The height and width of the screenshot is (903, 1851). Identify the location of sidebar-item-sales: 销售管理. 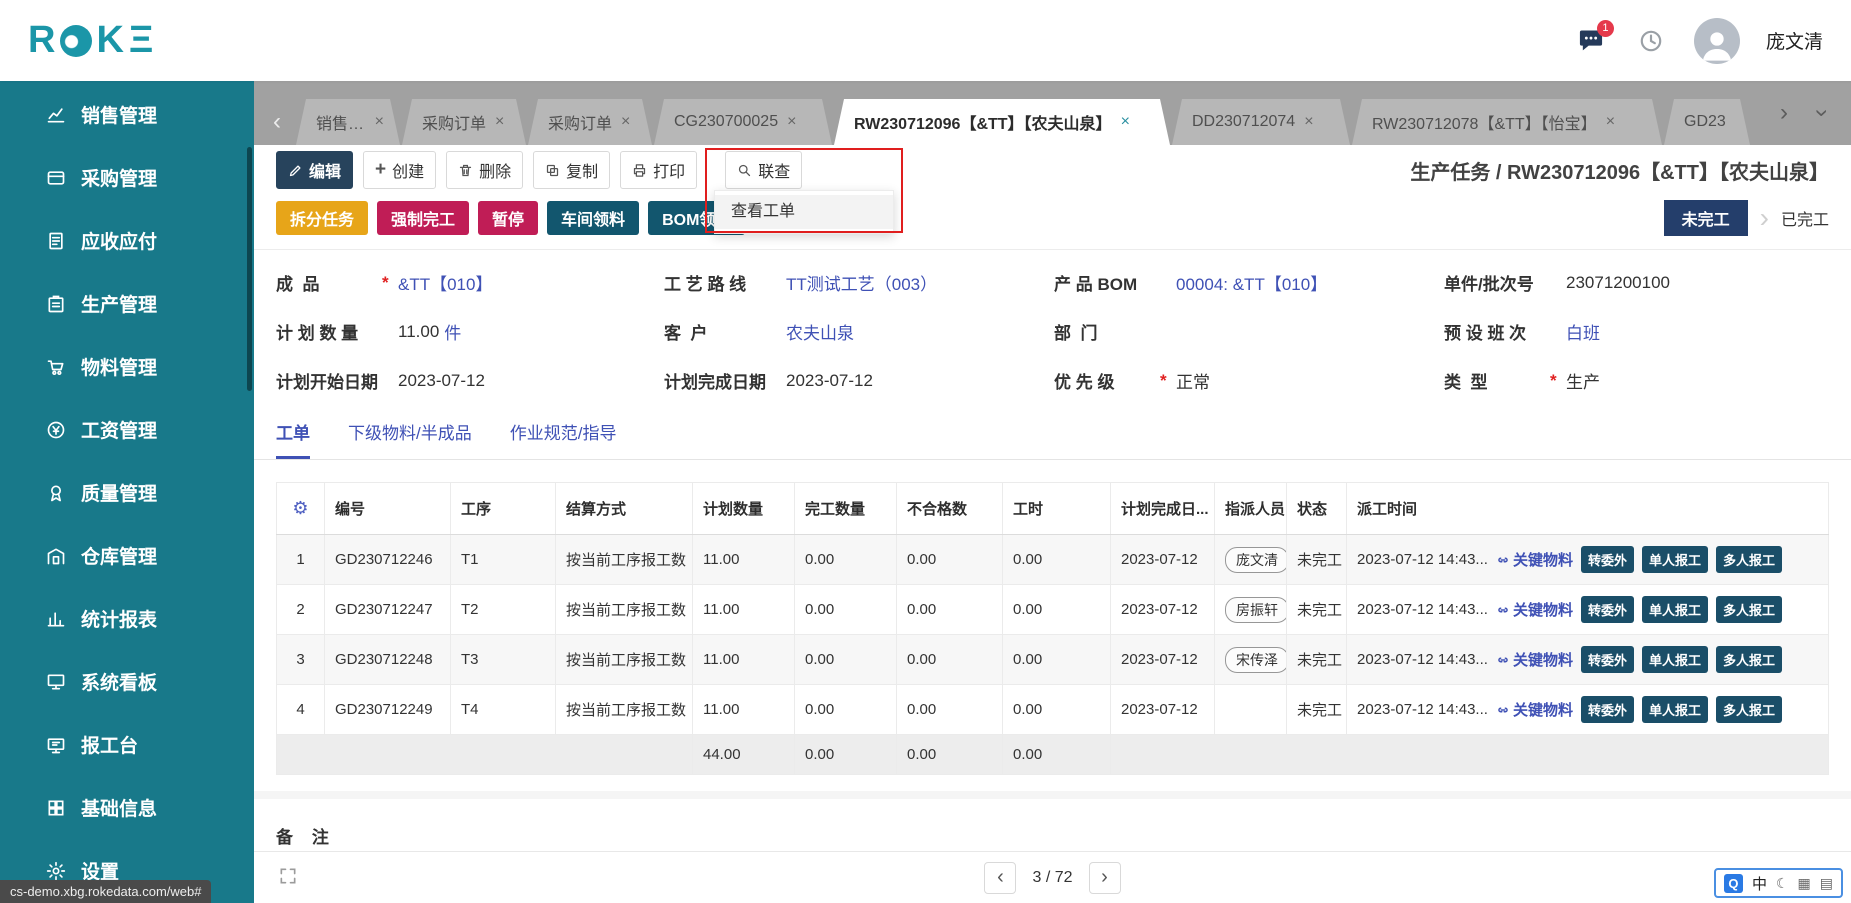
(127, 114).